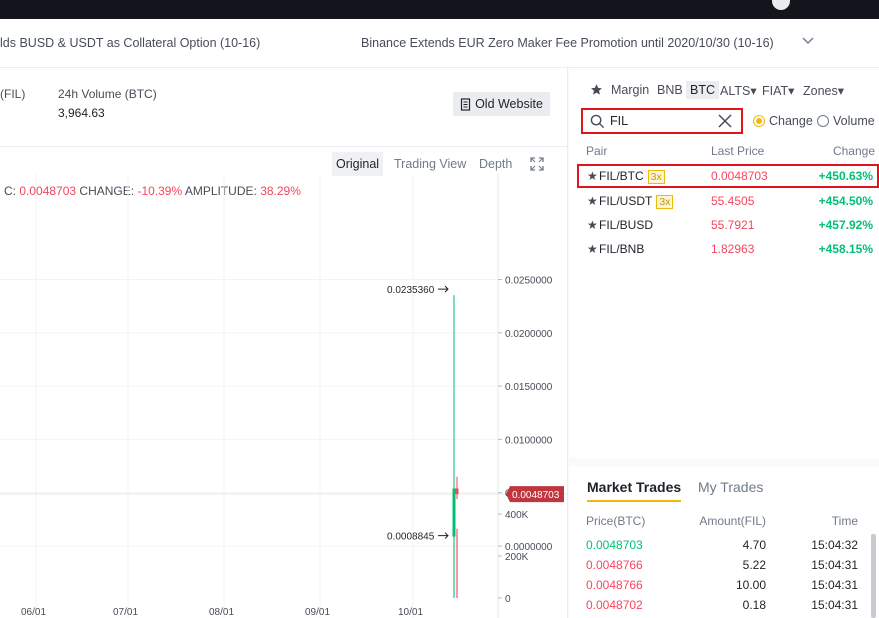 Image resolution: width=879 pixels, height=618 pixels. What do you see at coordinates (823, 121) in the screenshot?
I see `radio-volume-dot` at bounding box center [823, 121].